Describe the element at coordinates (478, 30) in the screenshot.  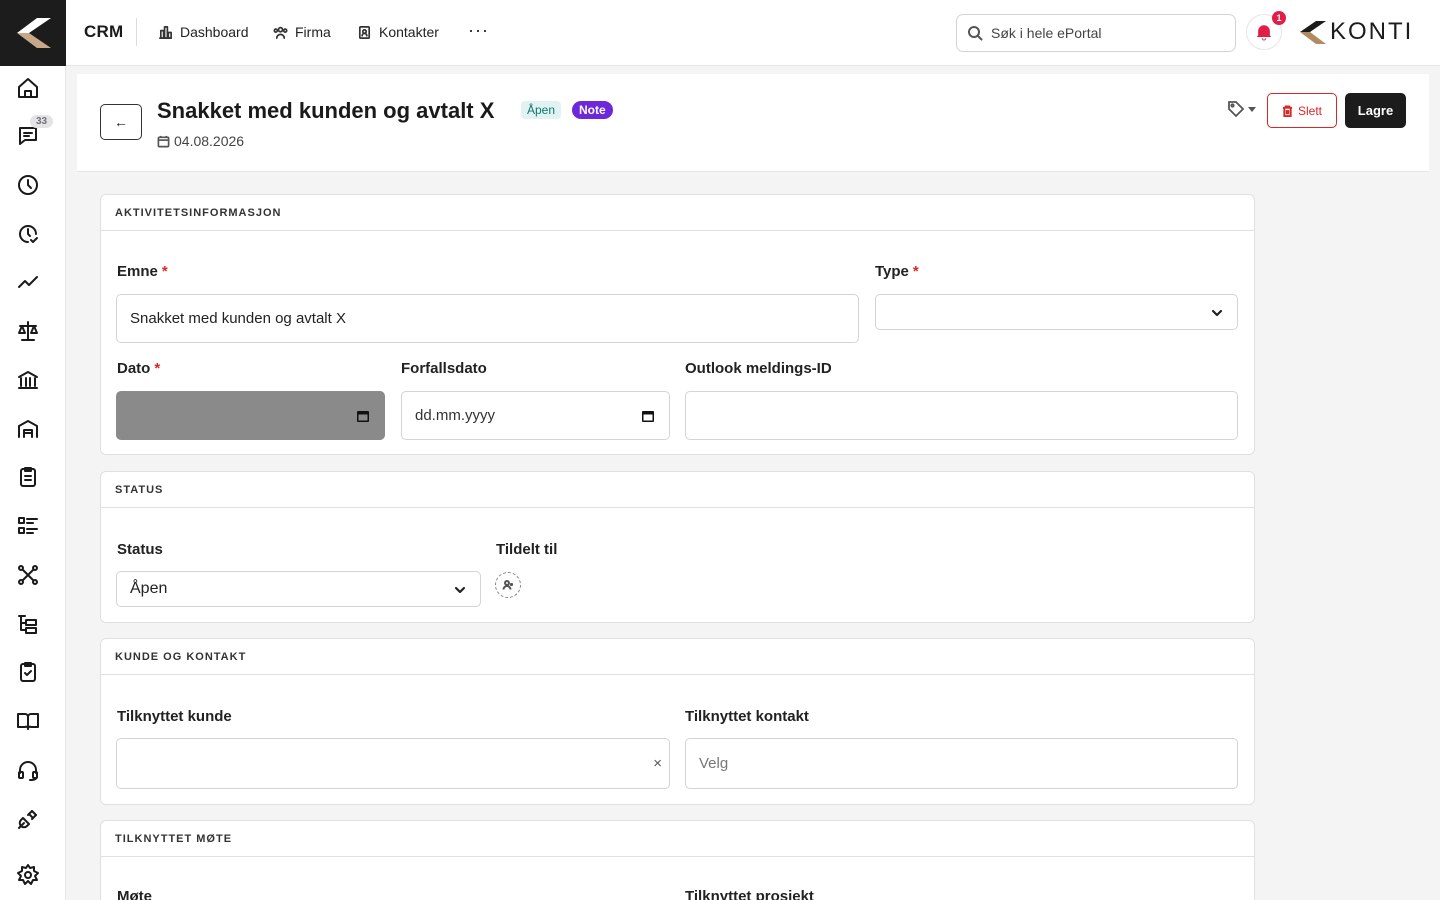
I see `nav-more-button: ···` at that location.